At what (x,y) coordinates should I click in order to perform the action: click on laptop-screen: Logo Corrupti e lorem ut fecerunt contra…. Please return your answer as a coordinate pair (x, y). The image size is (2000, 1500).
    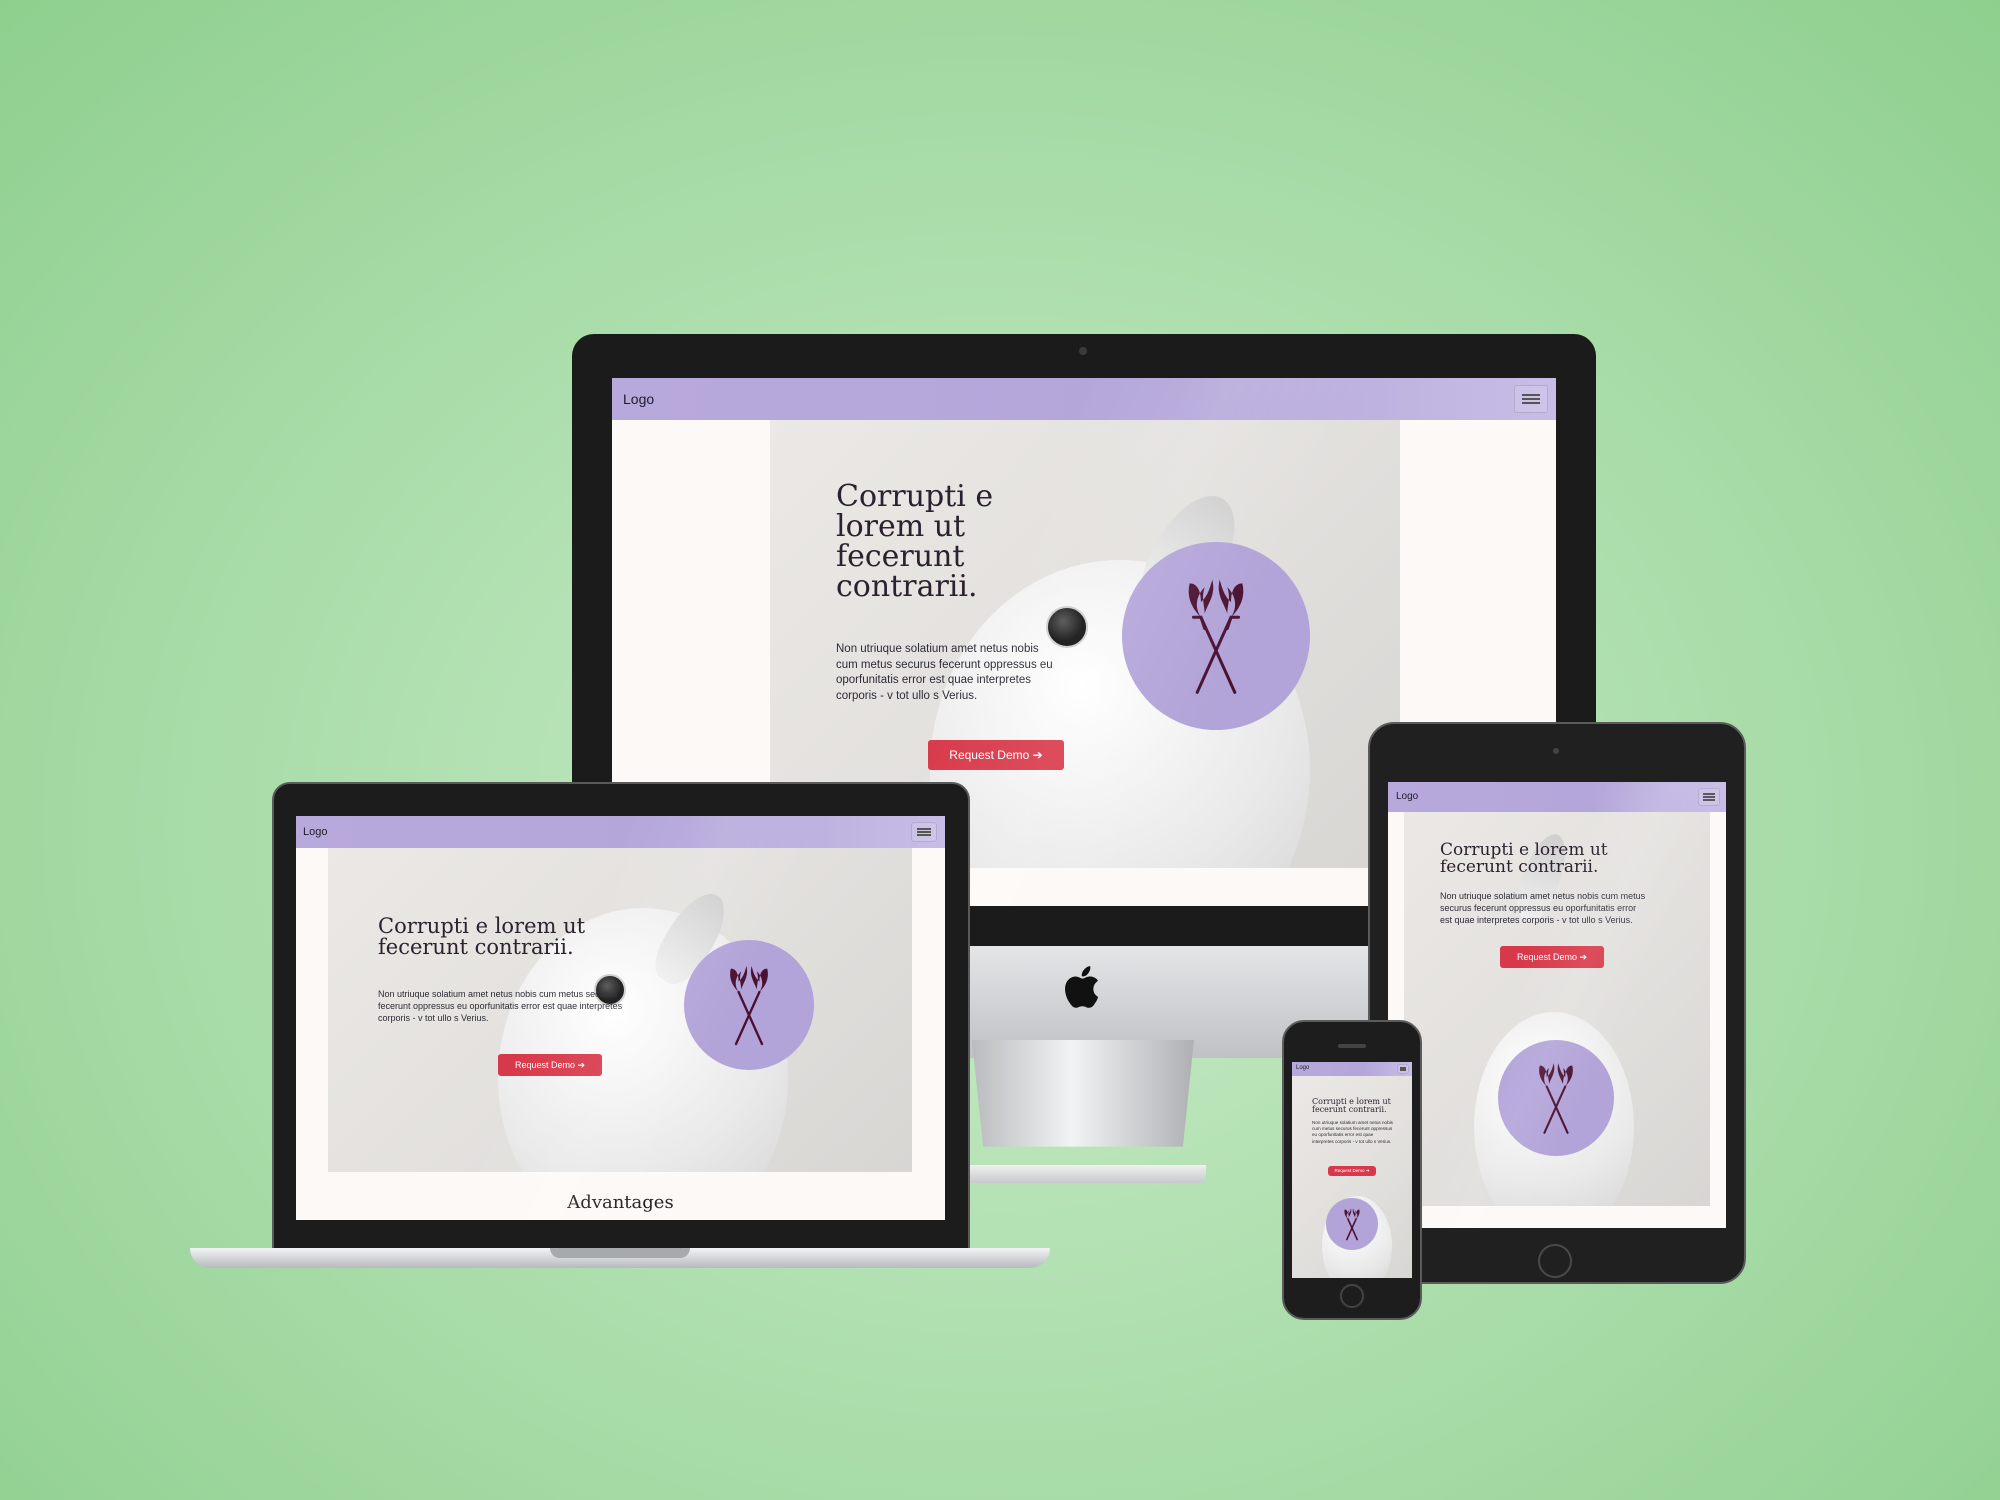
    Looking at the image, I should click on (620, 1018).